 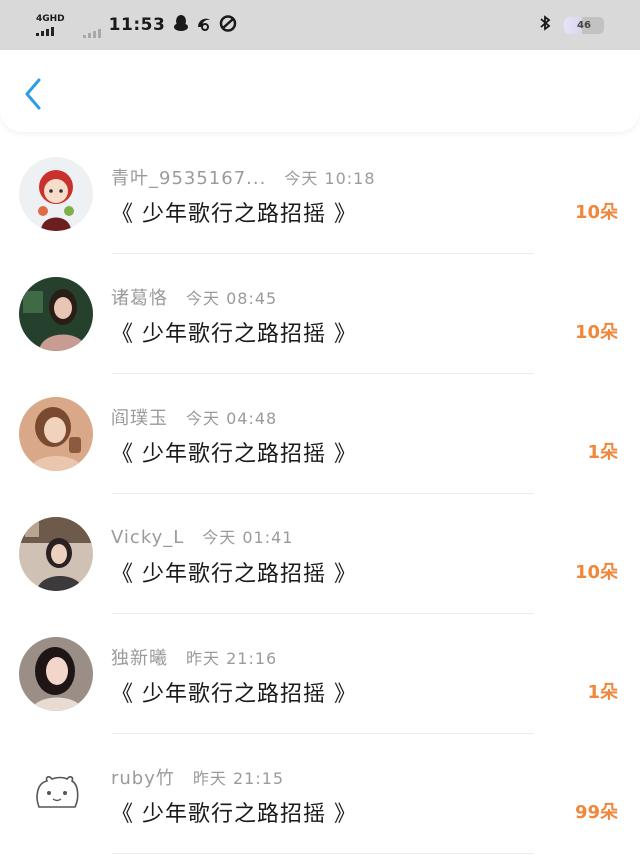 I want to click on navigation-bar, so click(x=320, y=91).